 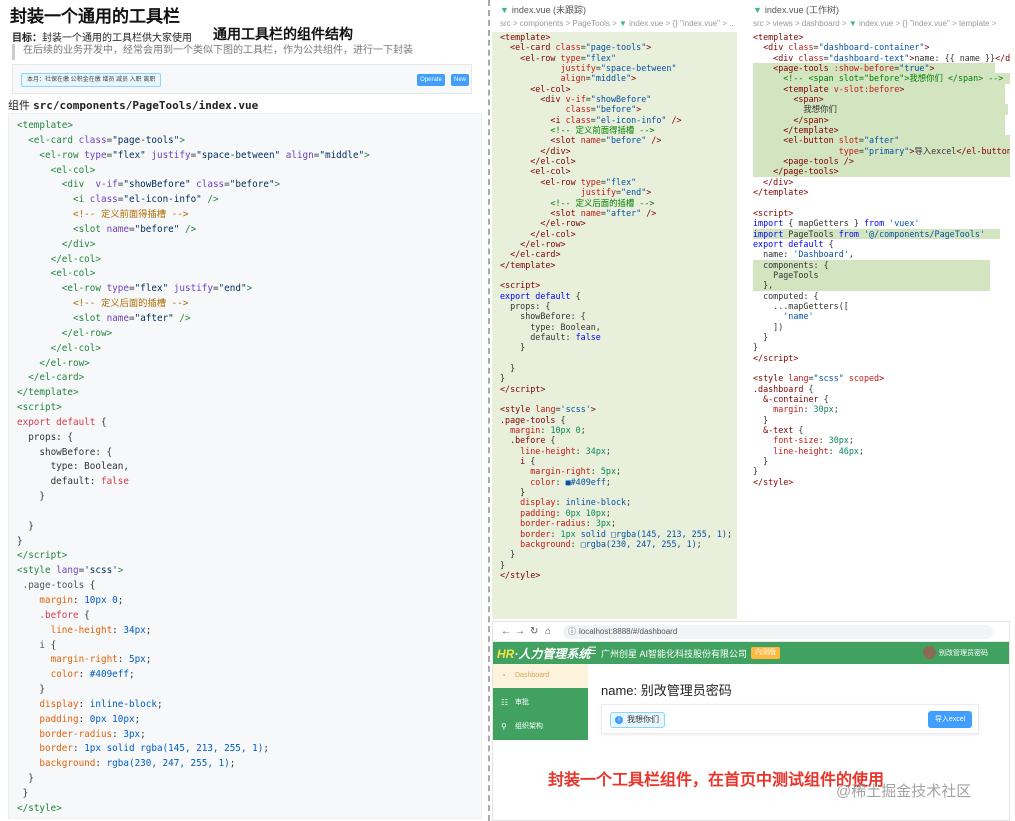 I want to click on home-icon: ⌂, so click(x=548, y=631).